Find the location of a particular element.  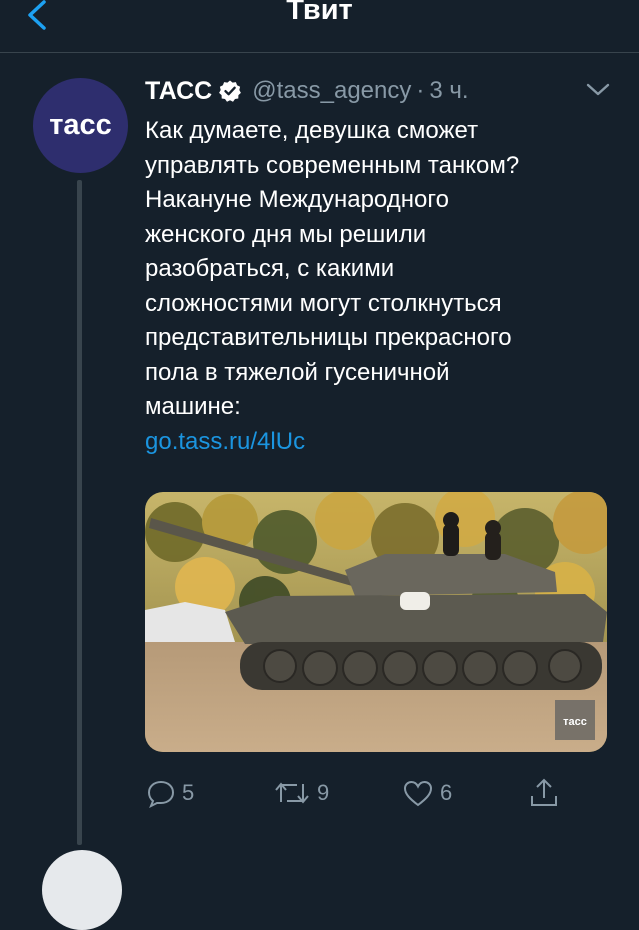

tweet-text-line: женского дня мы решили is located at coordinates (286, 234).